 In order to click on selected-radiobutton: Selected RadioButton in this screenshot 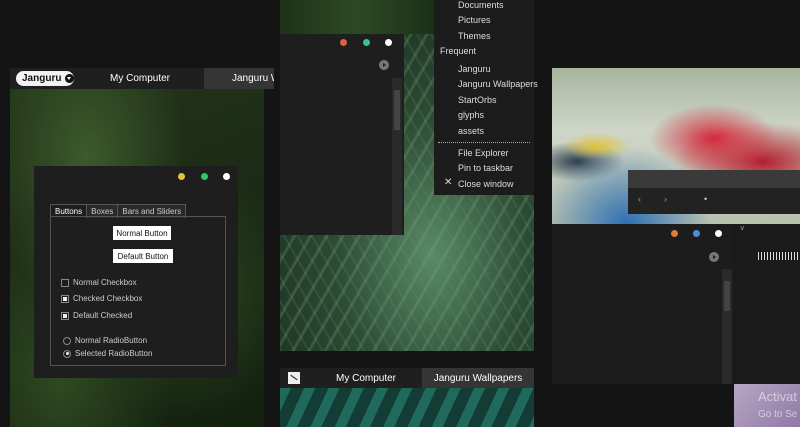, I will do `click(107, 353)`.